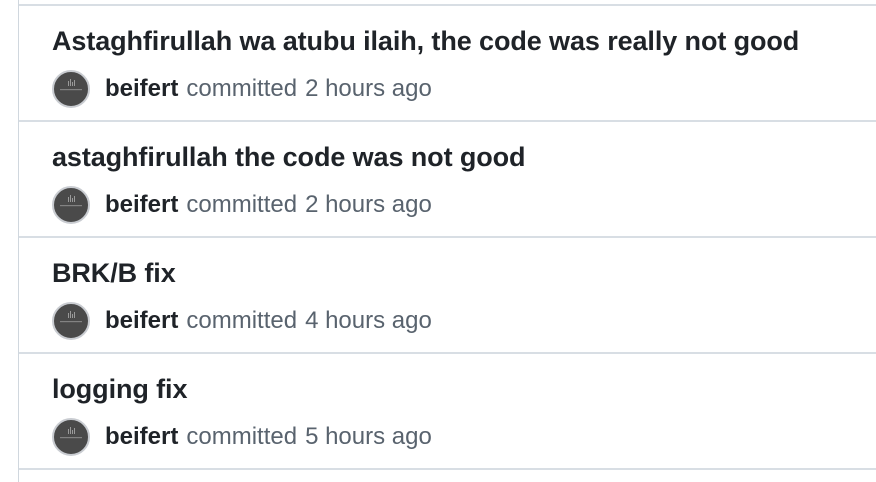 This screenshot has height=482, width=876. I want to click on commit-title-link: astaghfirullah the code was not good, so click(289, 157).